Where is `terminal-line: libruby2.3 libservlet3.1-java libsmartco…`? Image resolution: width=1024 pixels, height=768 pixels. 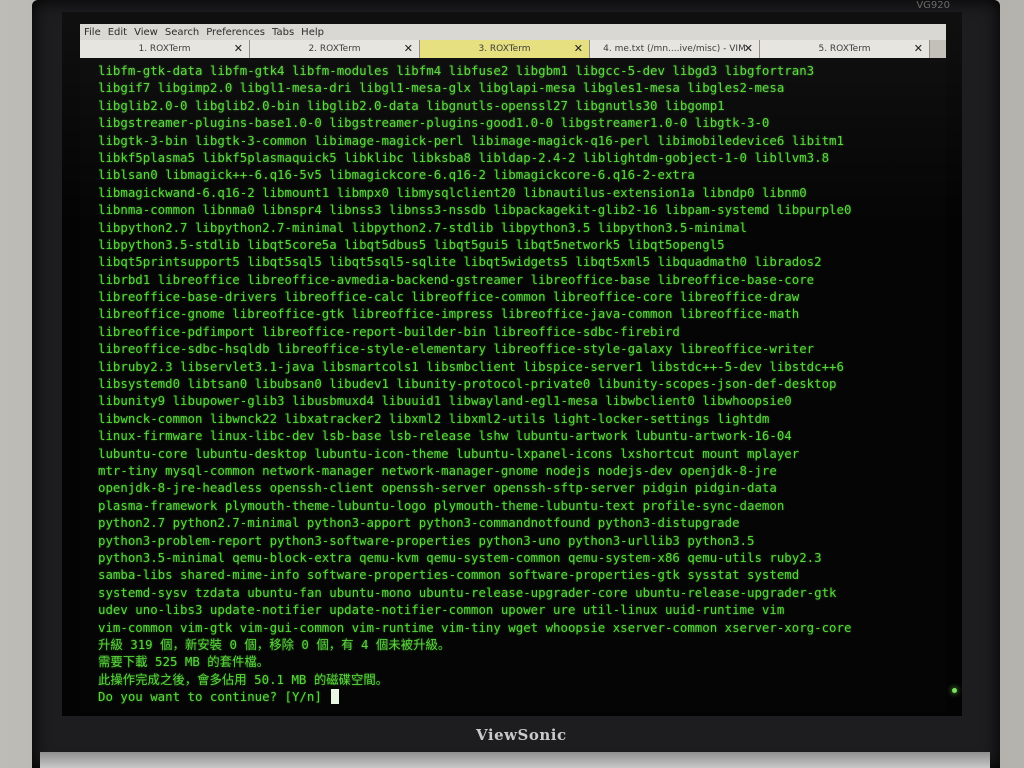
terminal-line: libruby2.3 libservlet3.1-java libsmartco… is located at coordinates (471, 366).